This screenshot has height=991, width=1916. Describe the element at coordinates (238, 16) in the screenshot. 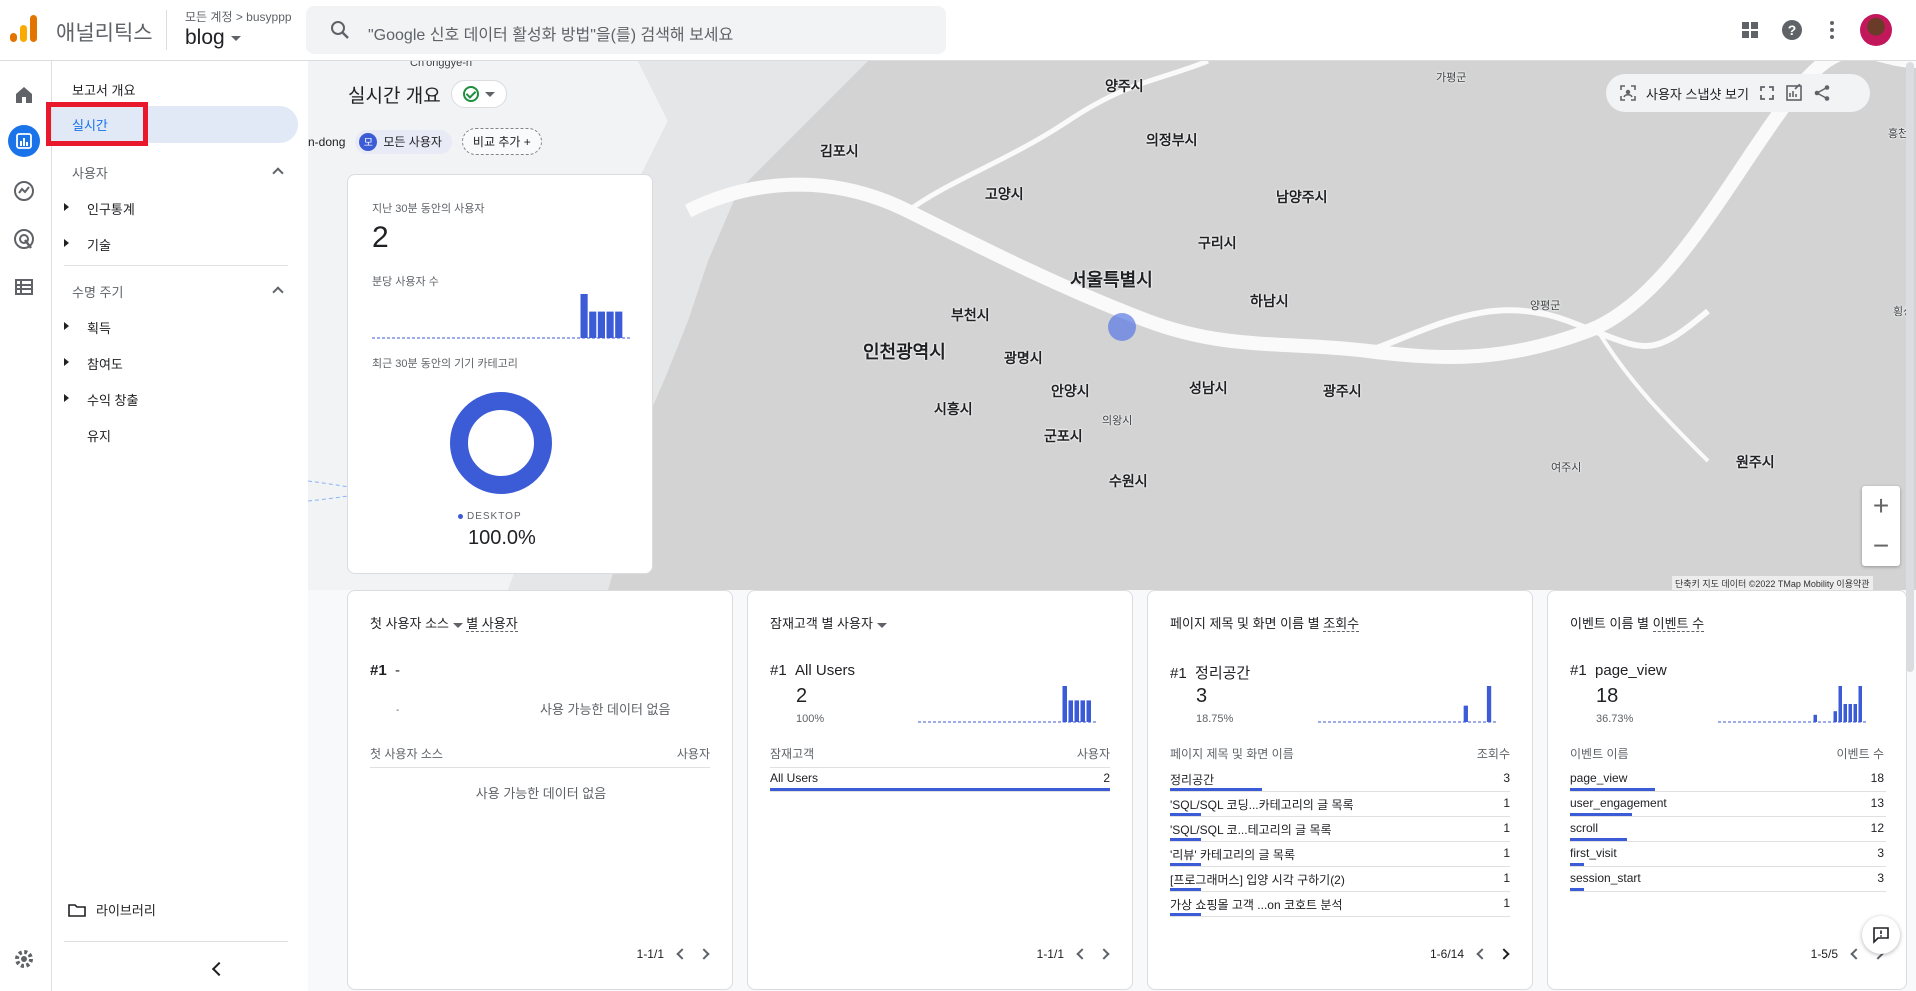

I see `account-breadcrumb: 모든 계정 > busyppp` at that location.